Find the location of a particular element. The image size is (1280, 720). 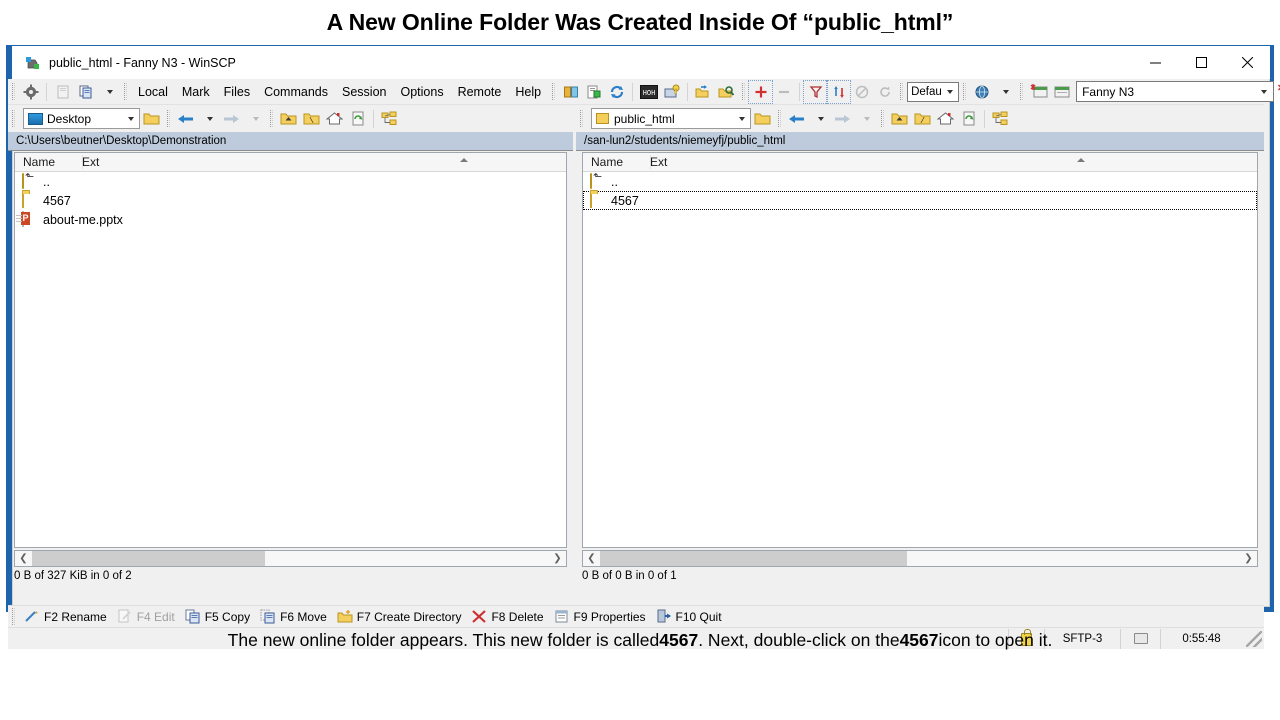

menu-mark: Mark is located at coordinates (196, 92).